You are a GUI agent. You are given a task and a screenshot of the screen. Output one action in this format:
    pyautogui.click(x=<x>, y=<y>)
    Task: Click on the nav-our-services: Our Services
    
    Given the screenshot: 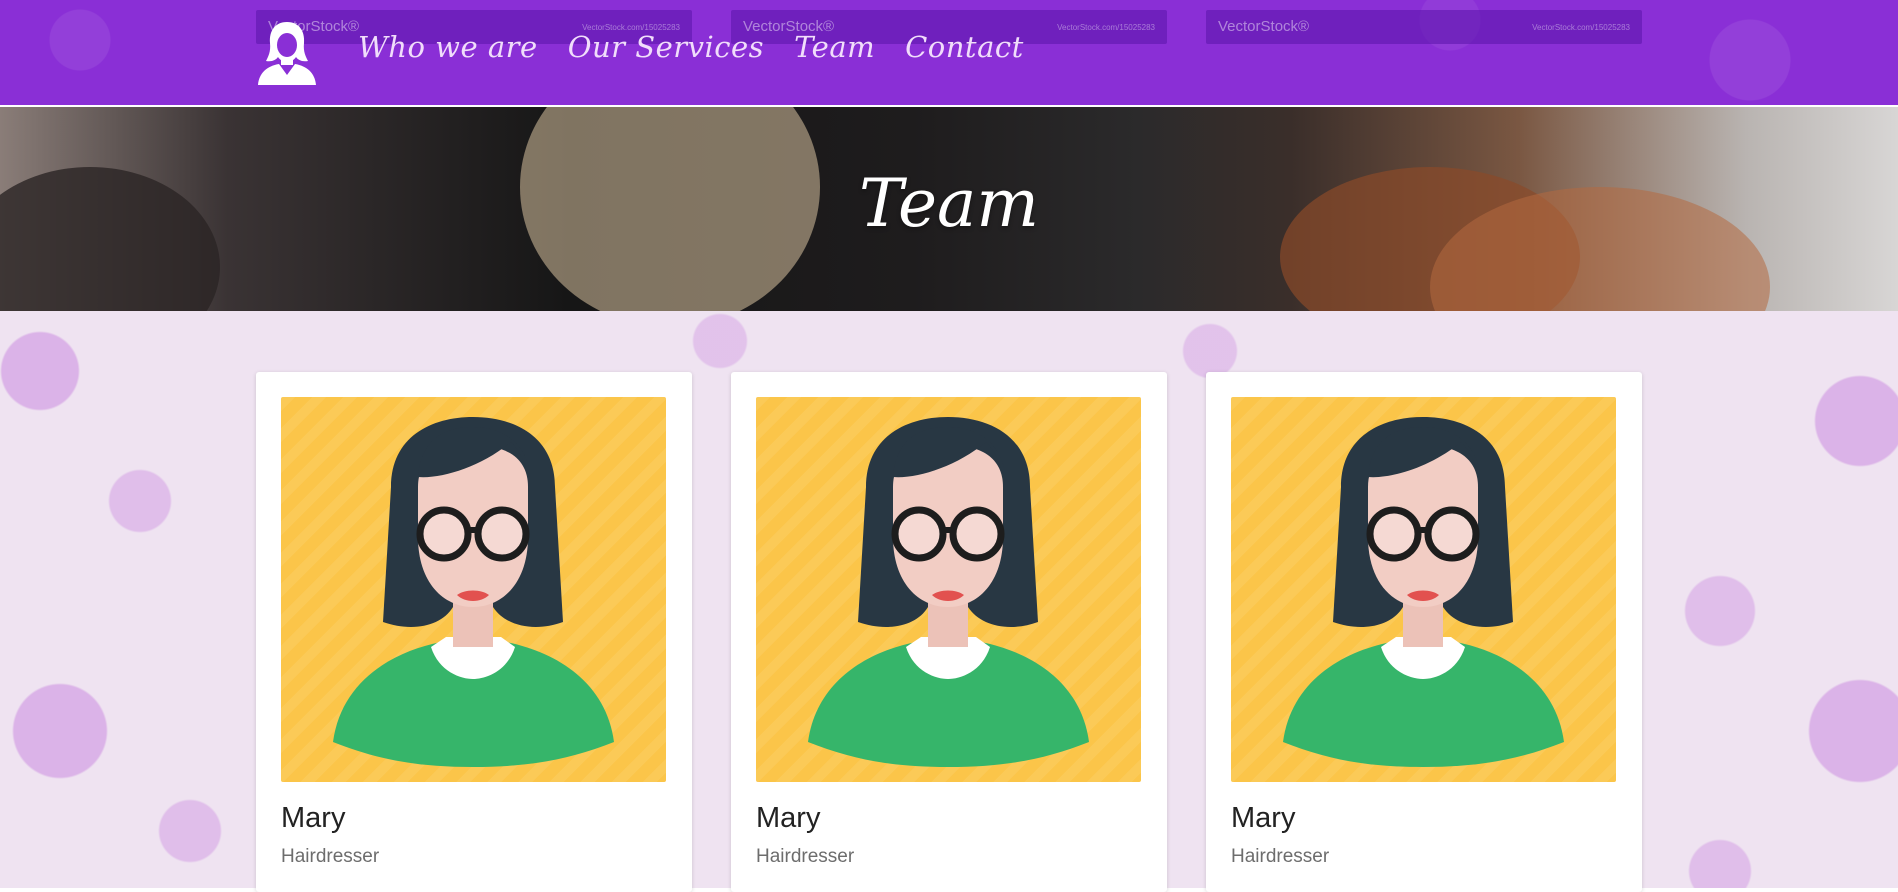 What is the action you would take?
    pyautogui.click(x=666, y=47)
    